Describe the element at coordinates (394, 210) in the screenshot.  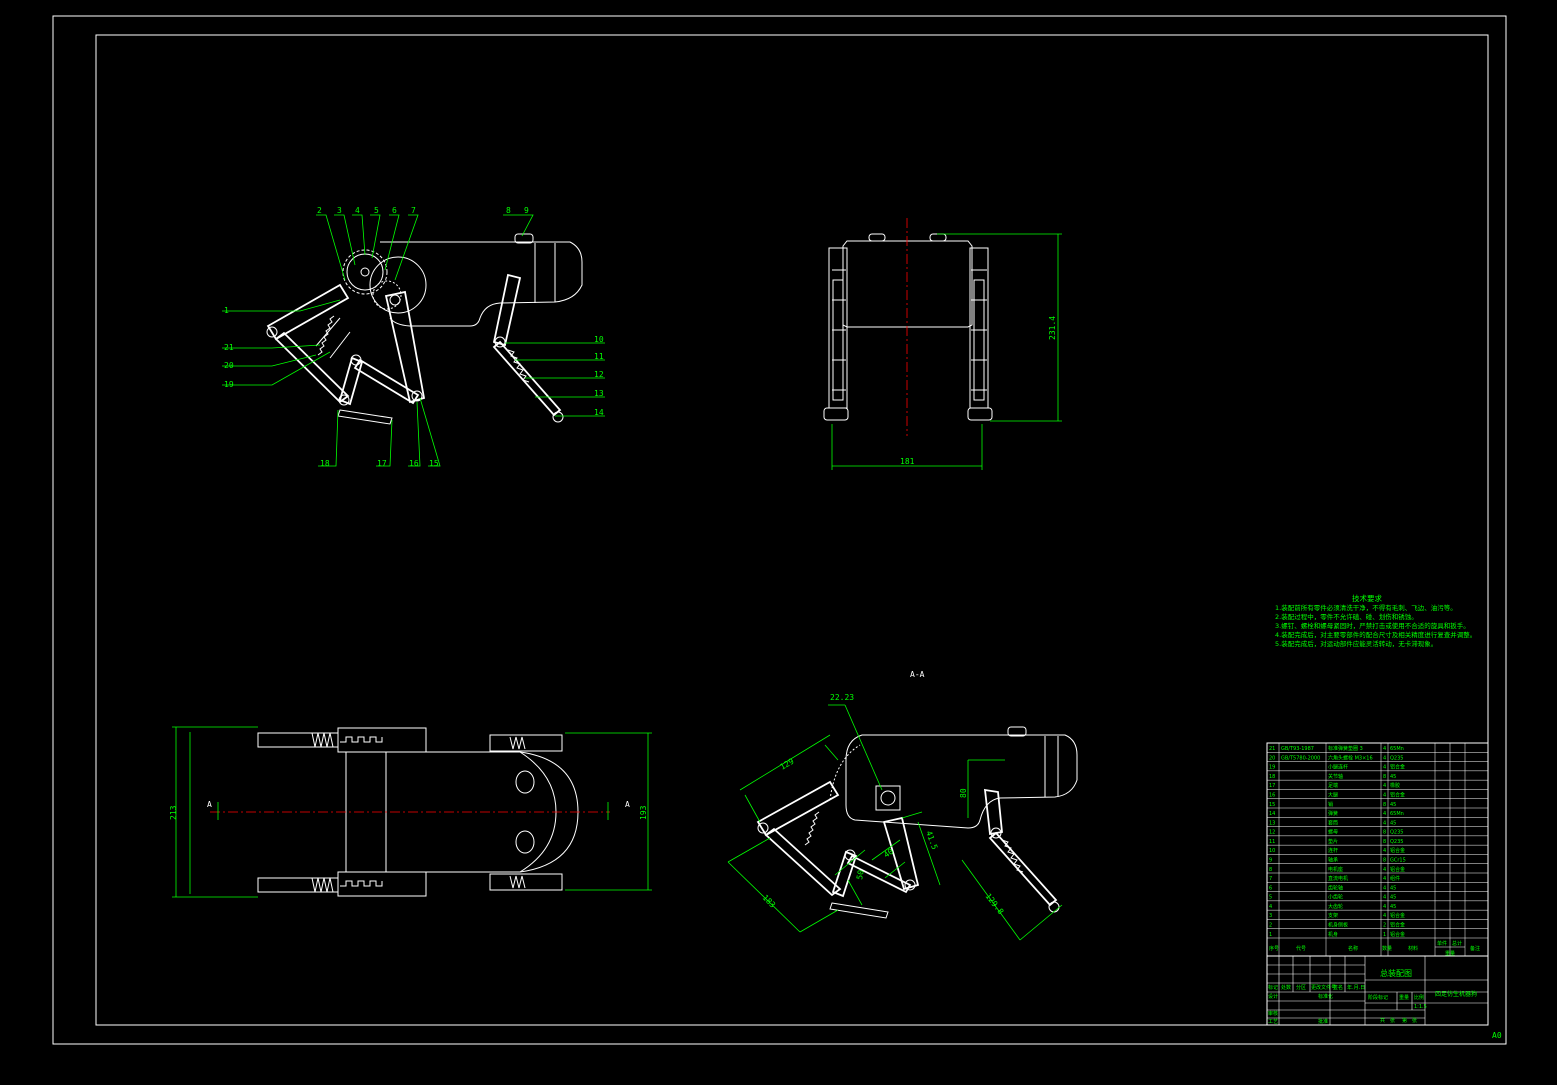
I see `balloon-6: 6` at that location.